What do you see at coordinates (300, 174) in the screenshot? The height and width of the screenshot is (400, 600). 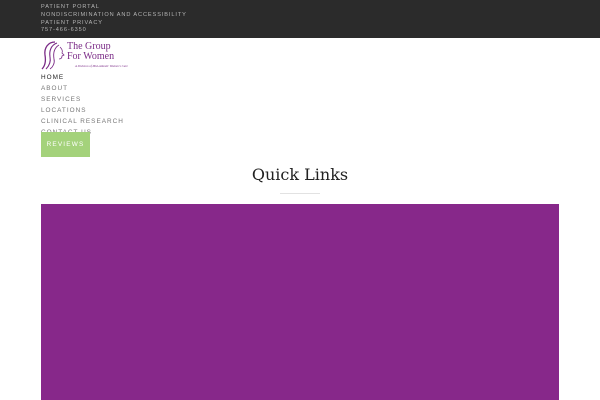 I see `quick-links-heading: Quick Links` at bounding box center [300, 174].